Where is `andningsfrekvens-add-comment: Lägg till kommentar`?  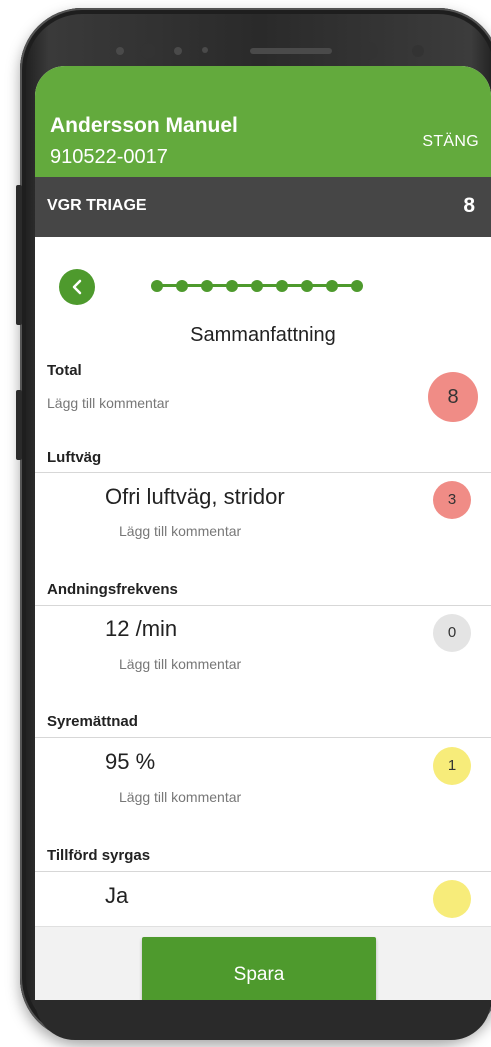 andningsfrekvens-add-comment: Lägg till kommentar is located at coordinates (180, 664).